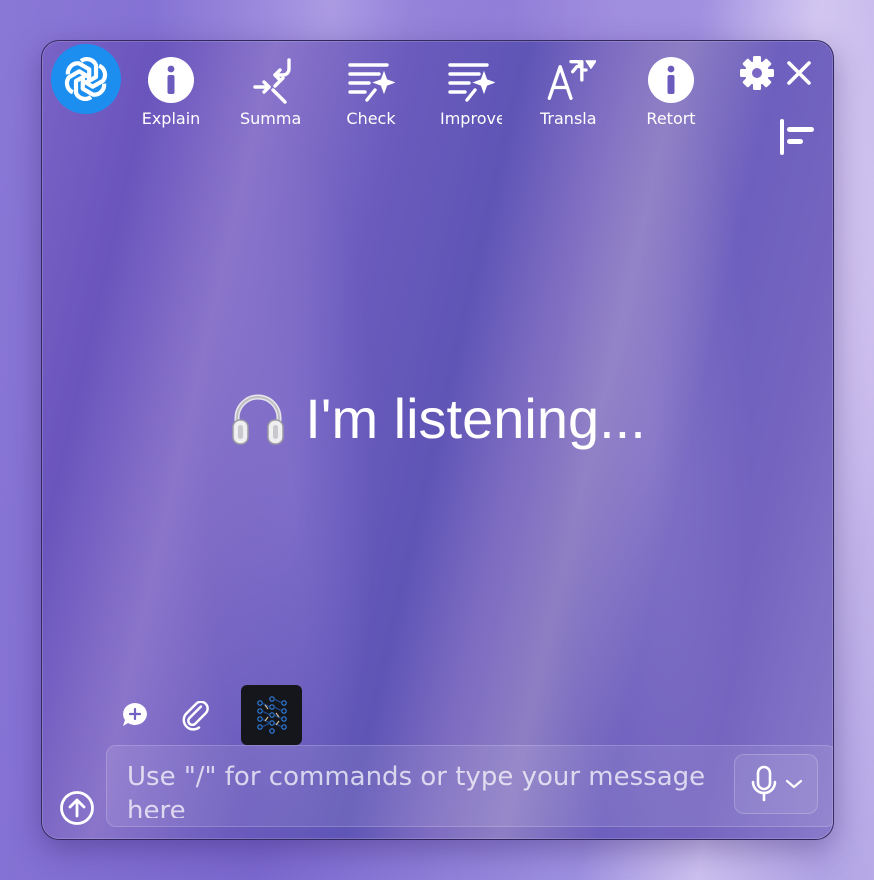 This screenshot has width=874, height=880. Describe the element at coordinates (571, 80) in the screenshot. I see `translate-icon` at that location.